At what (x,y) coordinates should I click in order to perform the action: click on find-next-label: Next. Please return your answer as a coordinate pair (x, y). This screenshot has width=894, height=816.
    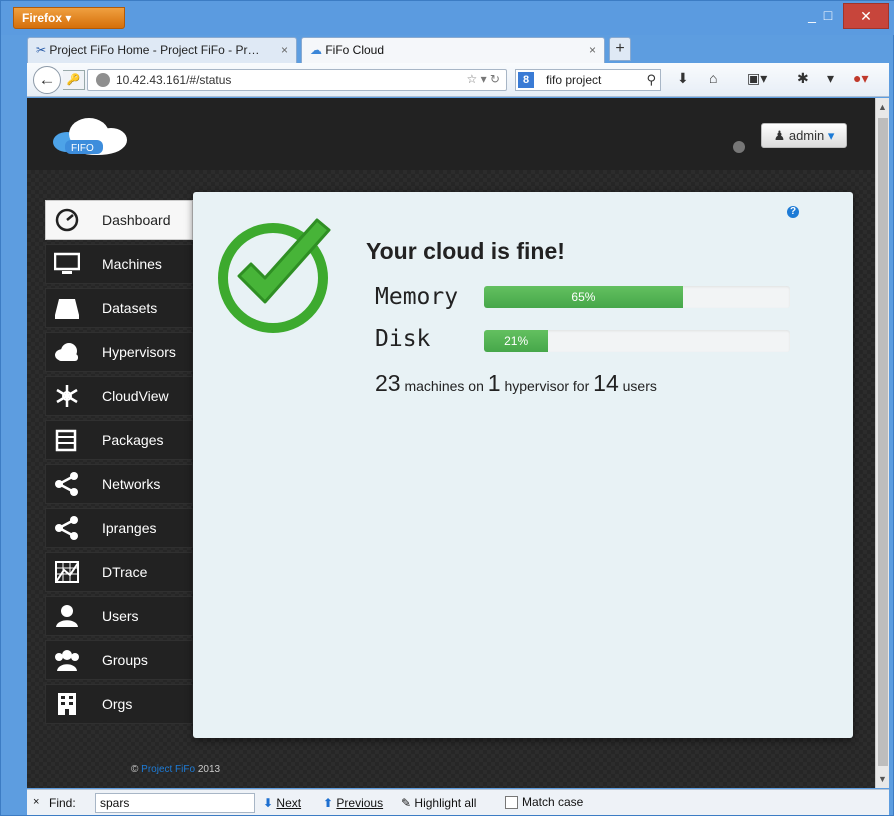
    Looking at the image, I should click on (289, 803).